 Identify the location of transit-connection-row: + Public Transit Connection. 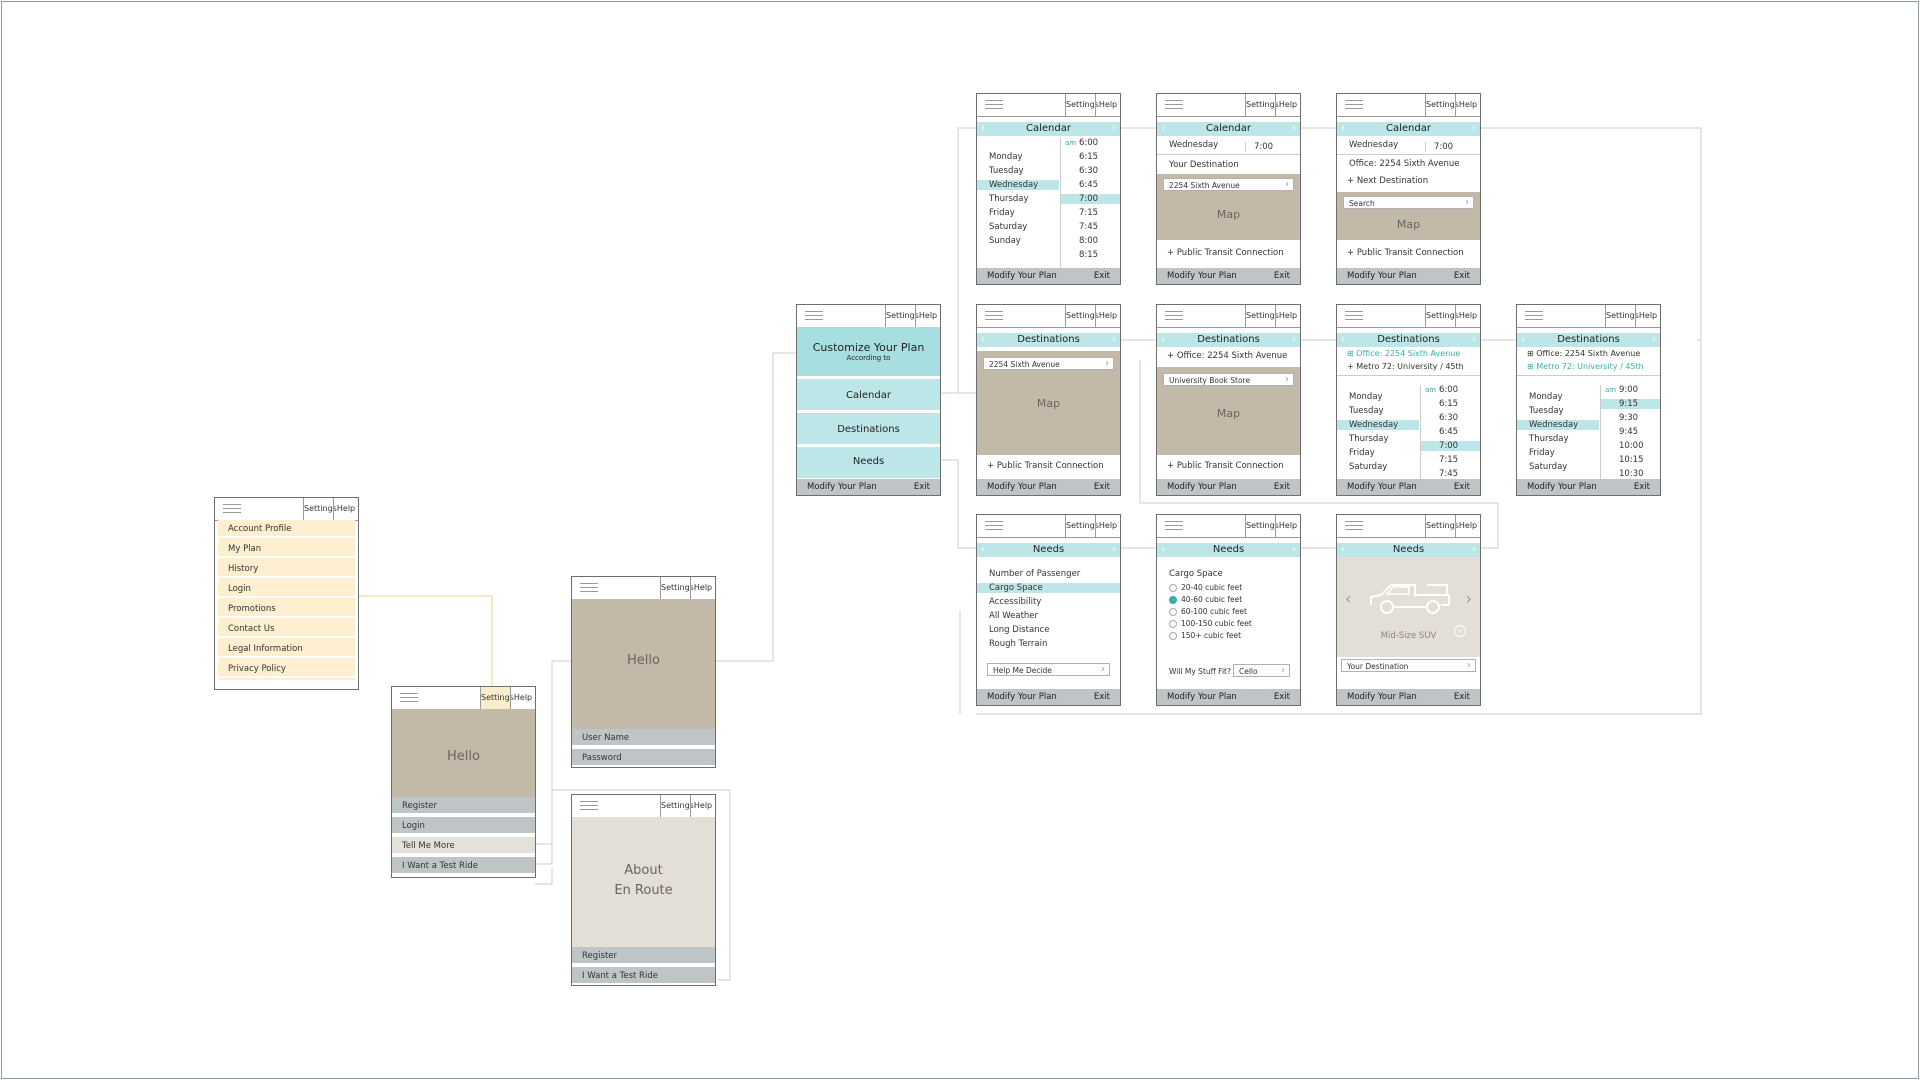
(1225, 253).